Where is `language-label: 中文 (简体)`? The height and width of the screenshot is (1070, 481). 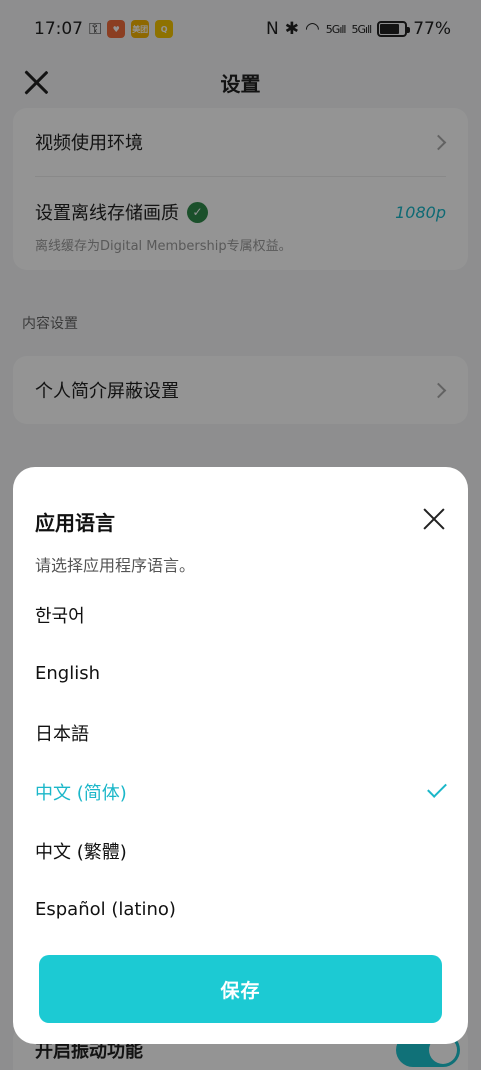 language-label: 中文 (简体) is located at coordinates (81, 793).